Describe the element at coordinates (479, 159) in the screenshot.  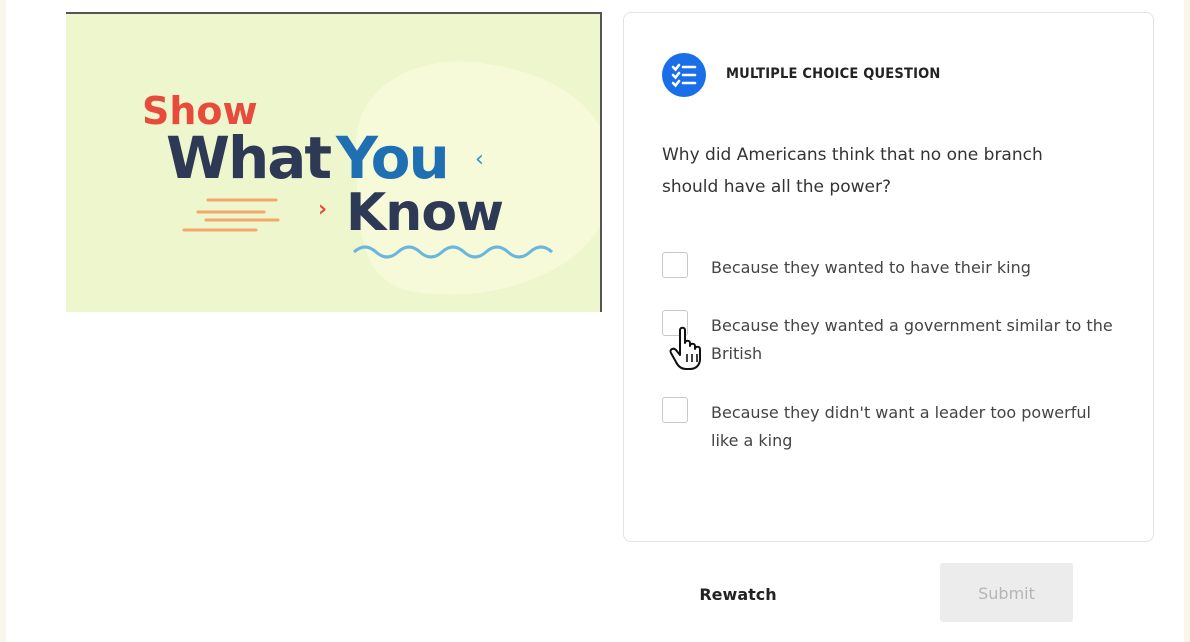
I see `arrow-left-icon: ‹` at that location.